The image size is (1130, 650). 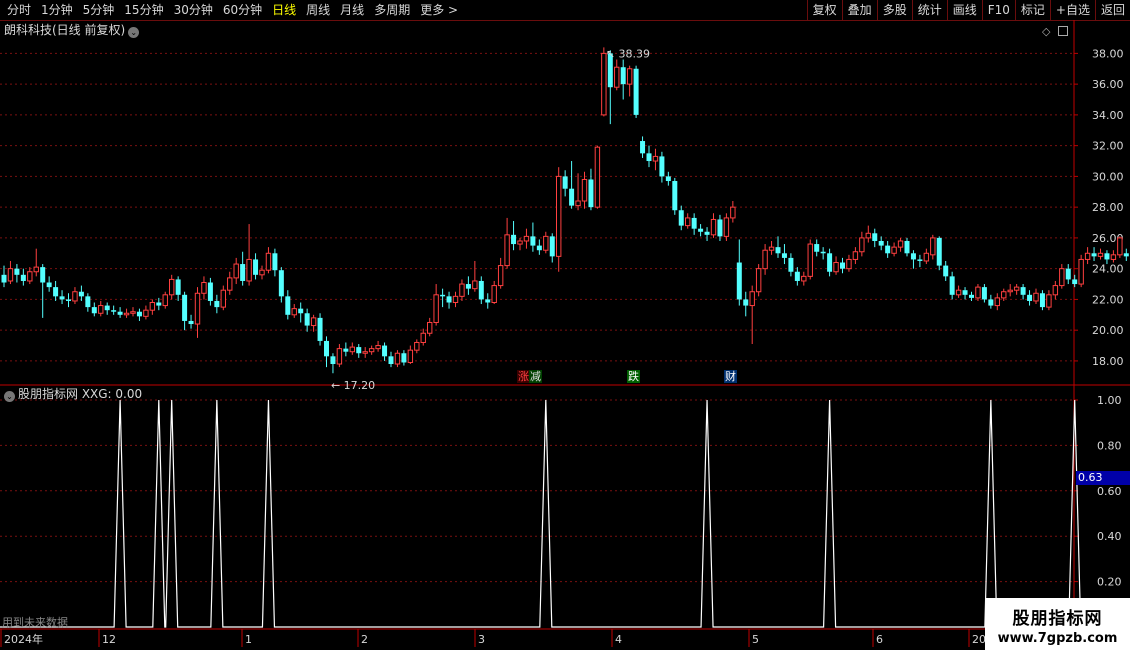 I want to click on price-tick-label: 18.00, so click(x=1108, y=361).